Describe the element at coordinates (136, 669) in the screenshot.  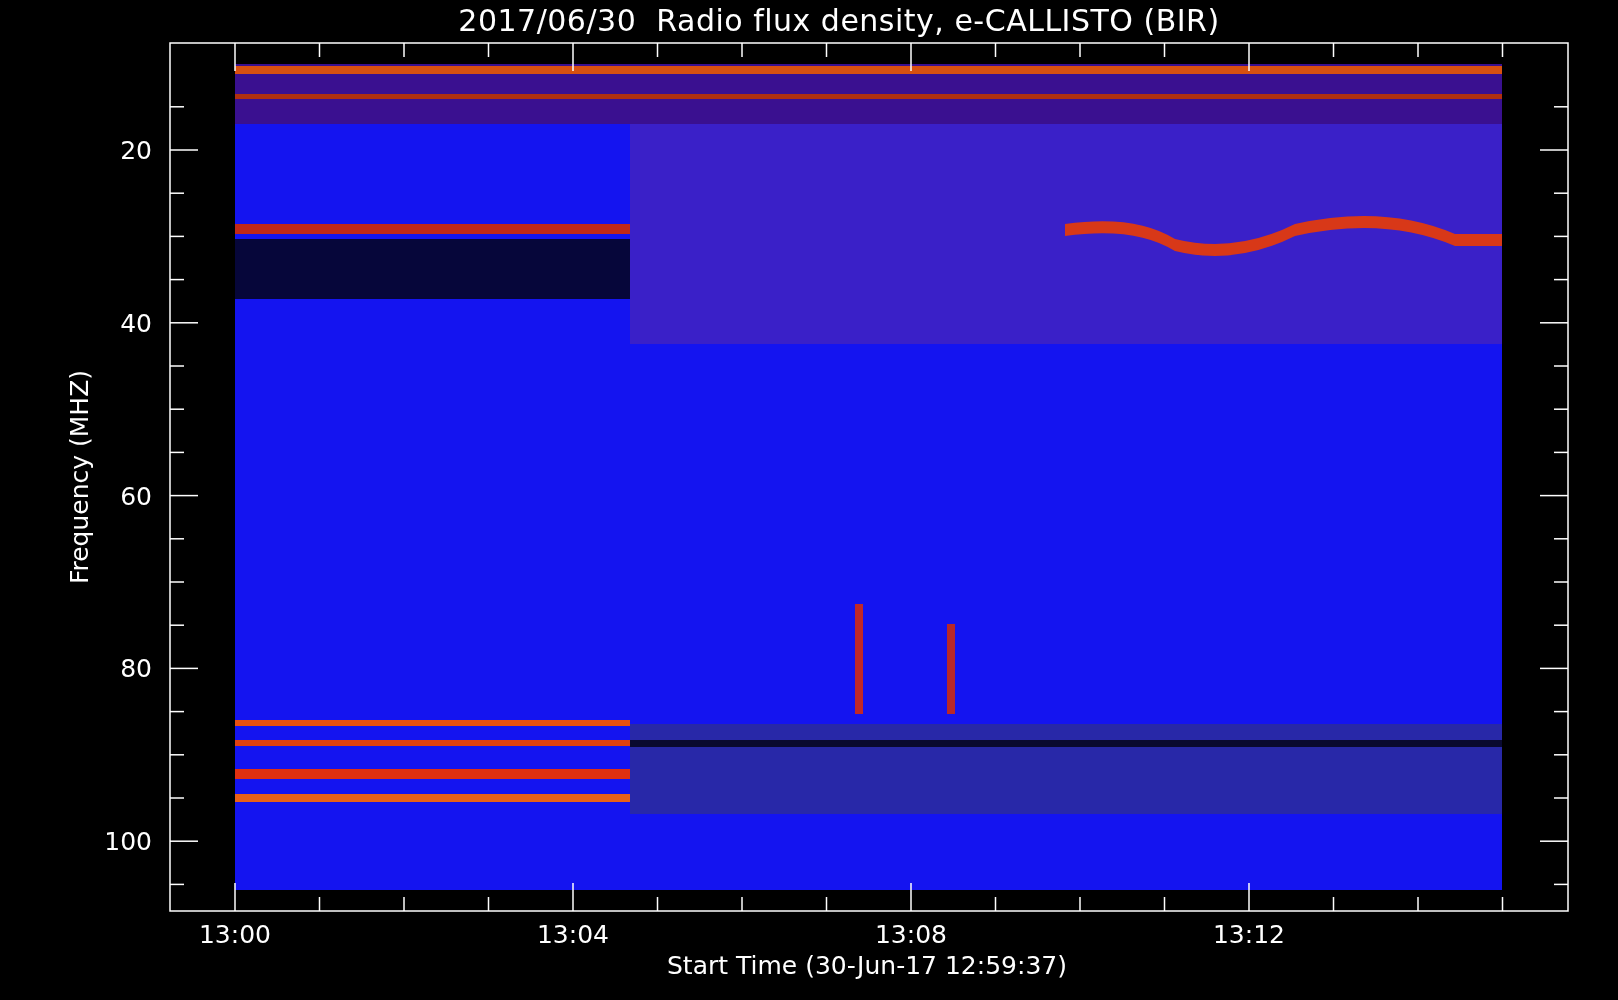
I see `y-tick-label: 80` at that location.